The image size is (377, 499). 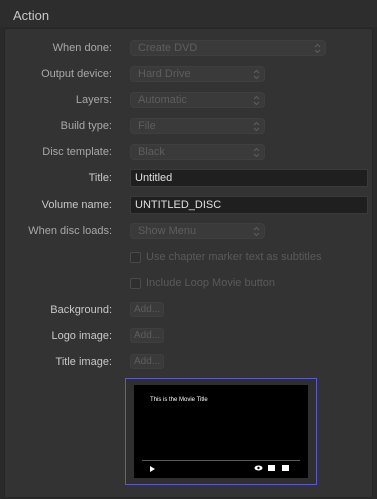 What do you see at coordinates (154, 178) in the screenshot?
I see `title-value: Untitled` at bounding box center [154, 178].